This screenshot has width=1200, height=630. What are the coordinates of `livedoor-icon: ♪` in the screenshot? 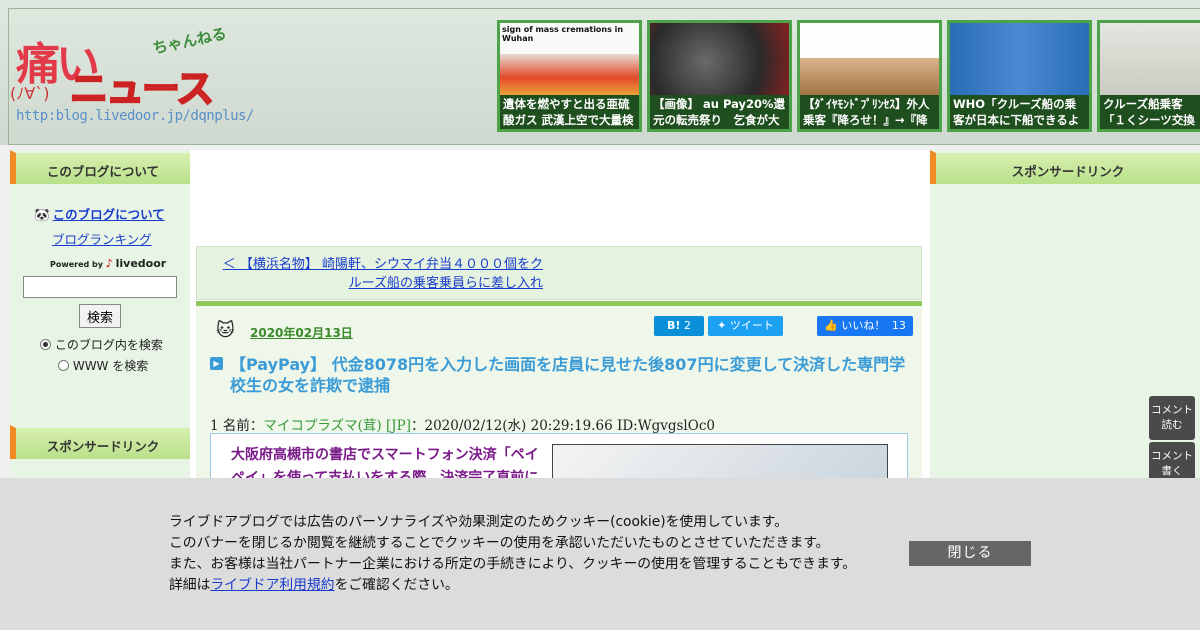 It's located at (109, 263).